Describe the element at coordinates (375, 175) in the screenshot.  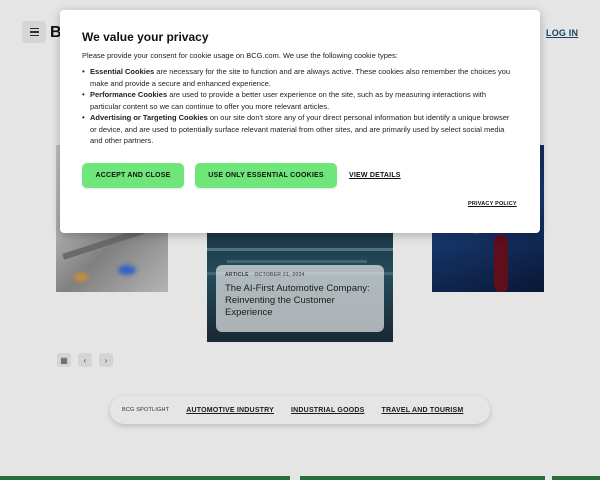
I see `view-details-link: VIEW DETAILS` at that location.